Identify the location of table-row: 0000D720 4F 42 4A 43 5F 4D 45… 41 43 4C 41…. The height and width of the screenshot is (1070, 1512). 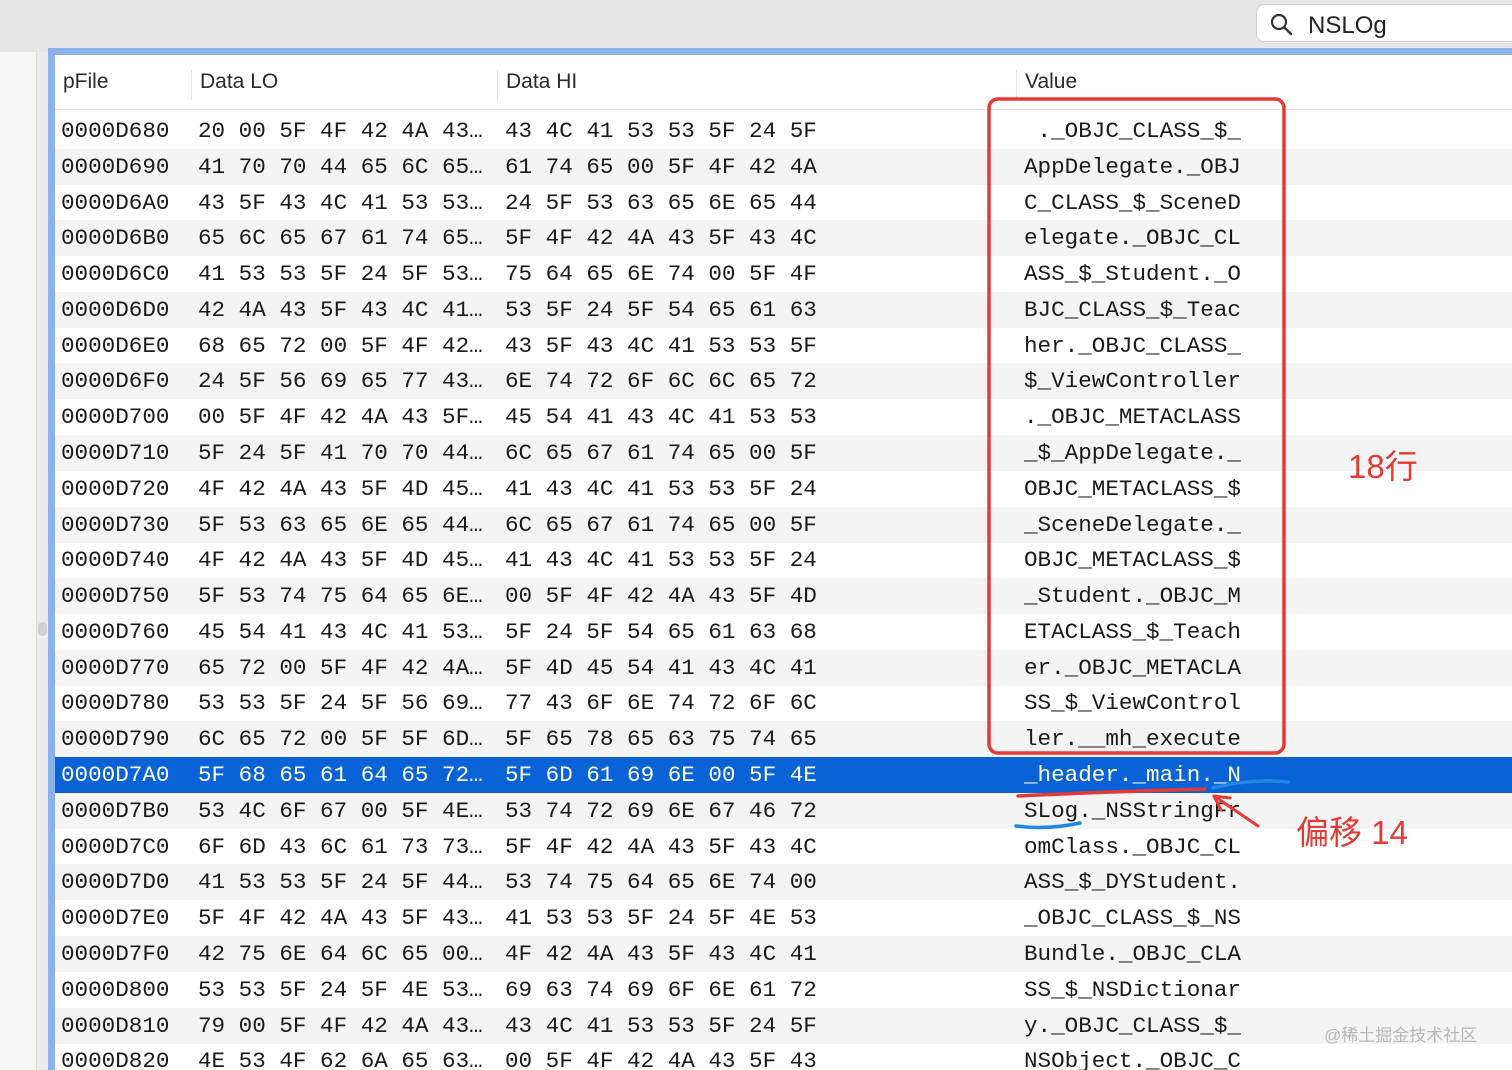
(783, 489).